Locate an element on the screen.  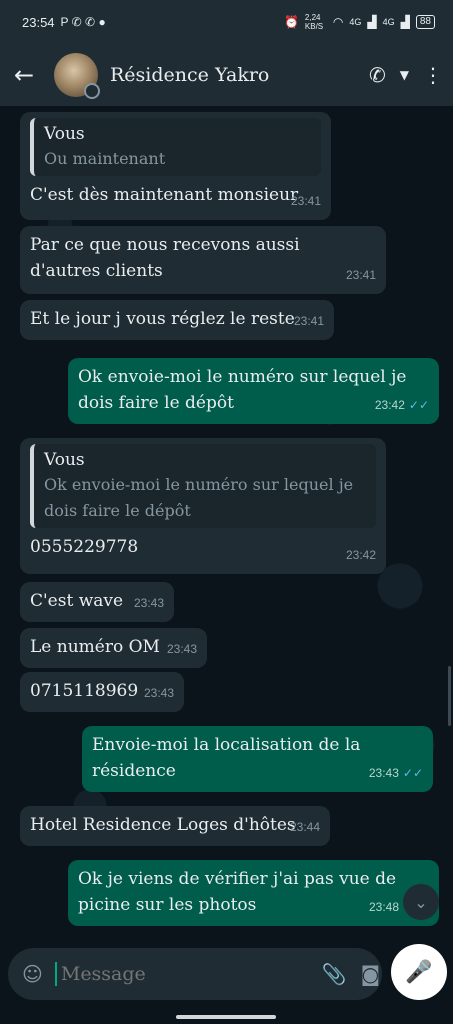
message-text: C'est dès maintenant monsieur is located at coordinates (164, 195).